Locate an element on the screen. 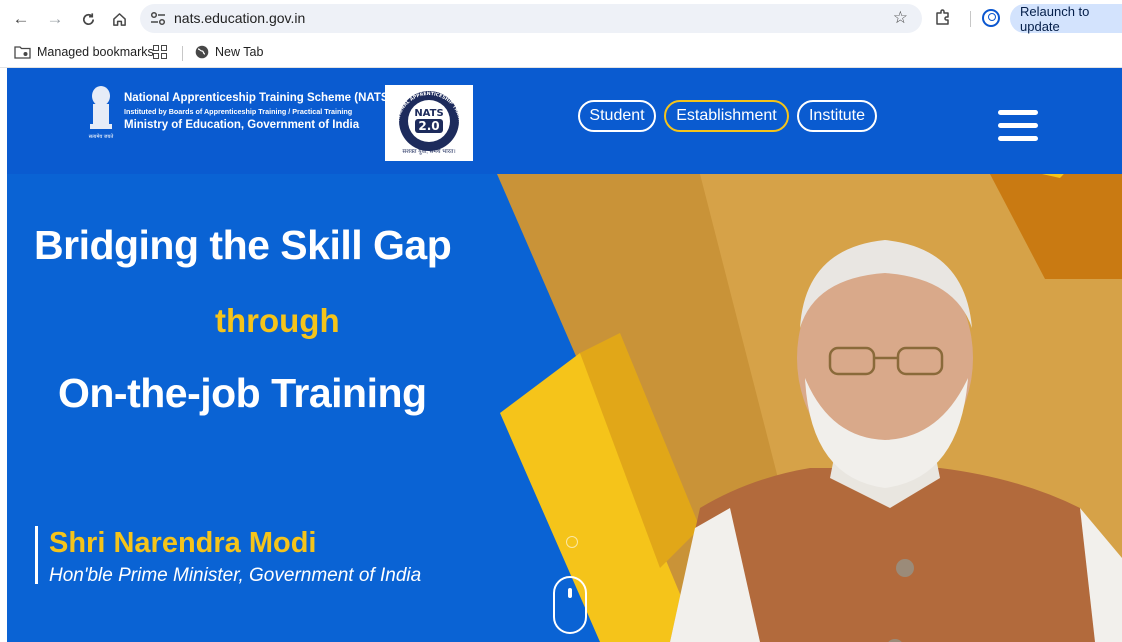 This screenshot has height=642, width=1122. reload-icon is located at coordinates (88, 19).